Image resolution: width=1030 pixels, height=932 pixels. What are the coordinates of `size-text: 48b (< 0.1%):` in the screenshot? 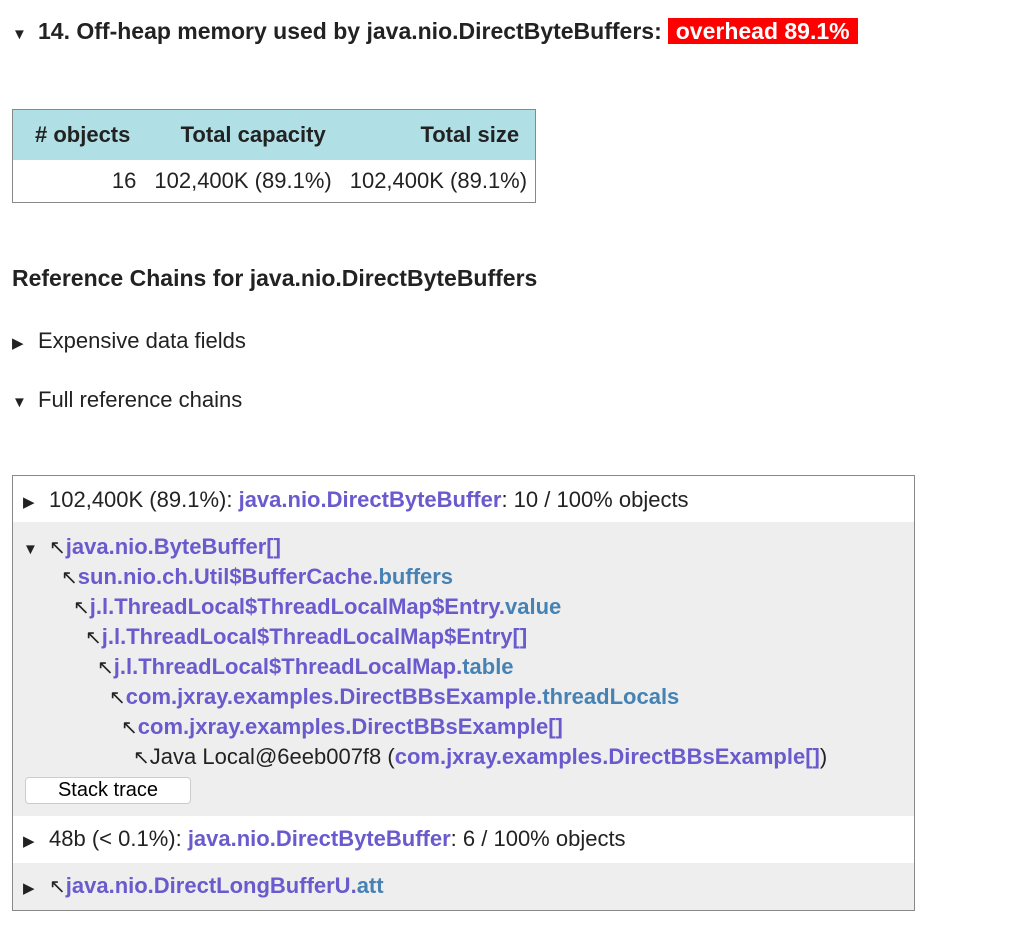 It's located at (118, 838).